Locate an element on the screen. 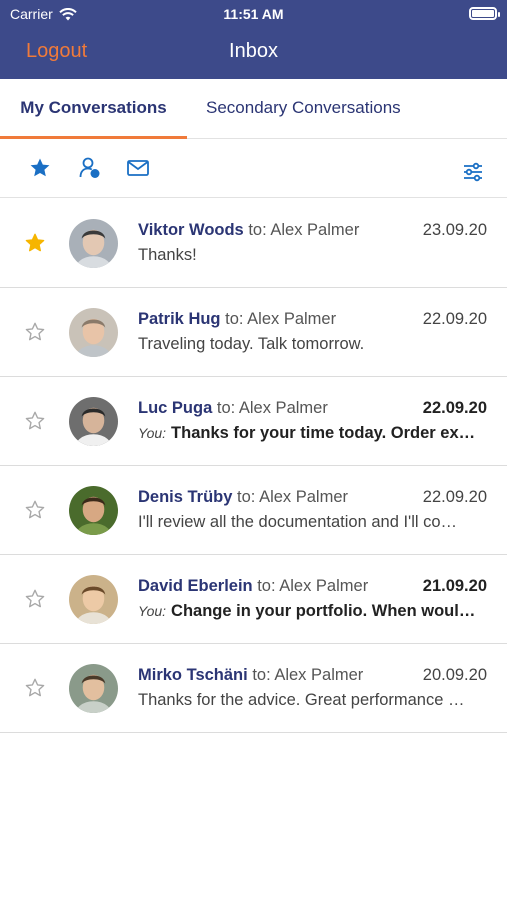 Image resolution: width=507 pixels, height=900 pixels. status-time: 11:51 AM is located at coordinates (253, 14).